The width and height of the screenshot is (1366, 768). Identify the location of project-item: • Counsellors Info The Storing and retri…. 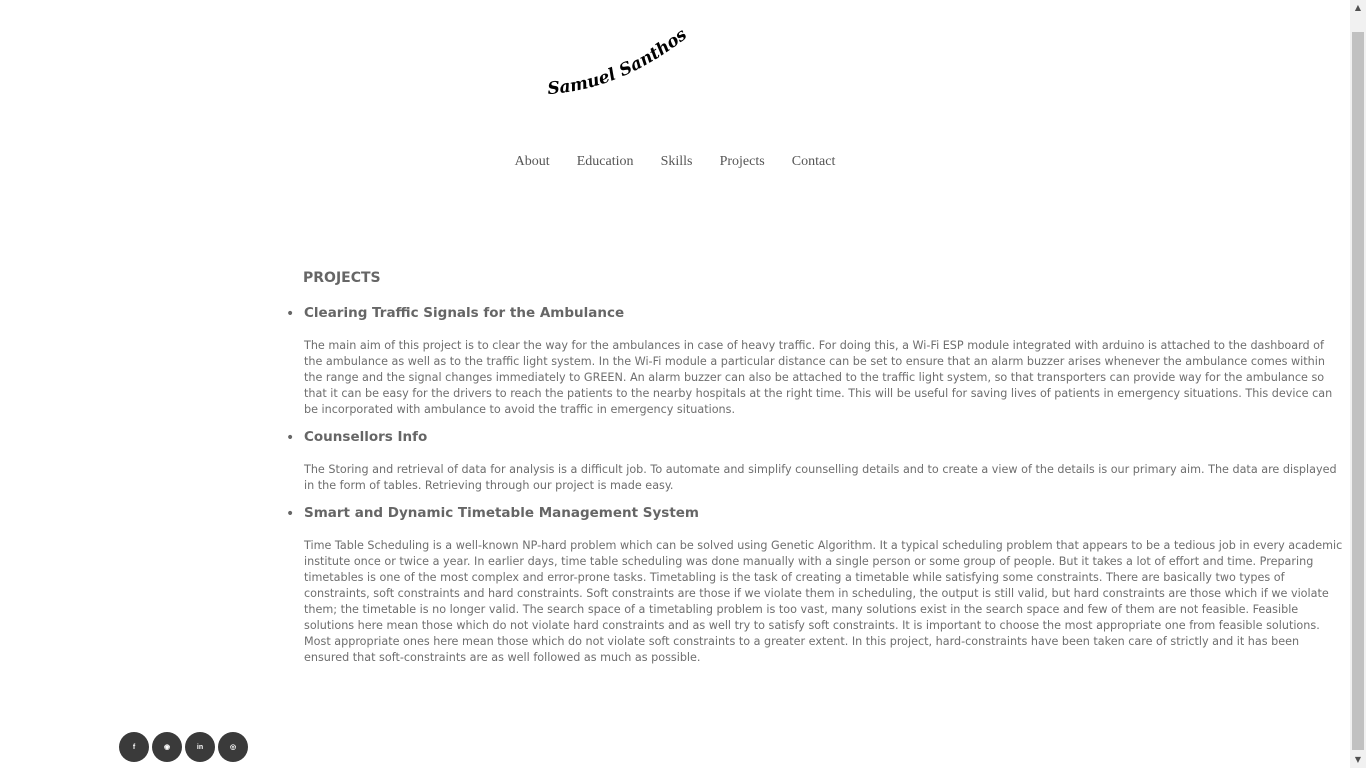
(815, 461).